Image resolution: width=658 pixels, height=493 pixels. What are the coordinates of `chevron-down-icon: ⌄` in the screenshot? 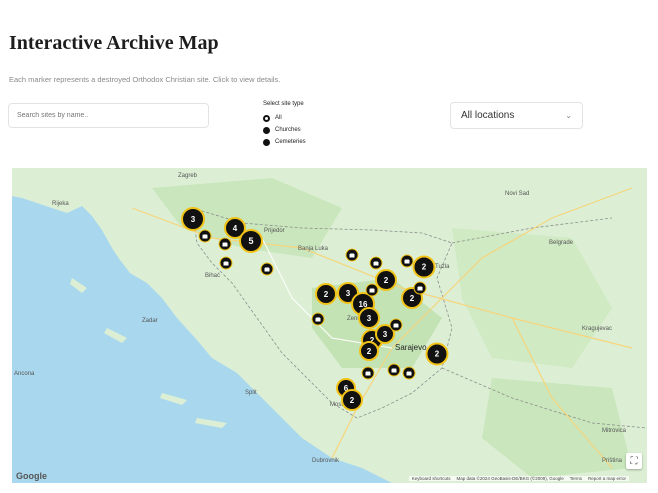 It's located at (568, 115).